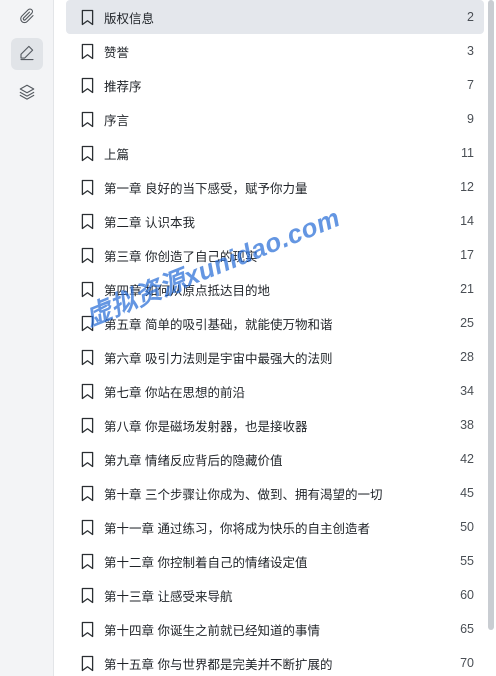  Describe the element at coordinates (470, 85) in the screenshot. I see `toc-item-page: 7` at that location.